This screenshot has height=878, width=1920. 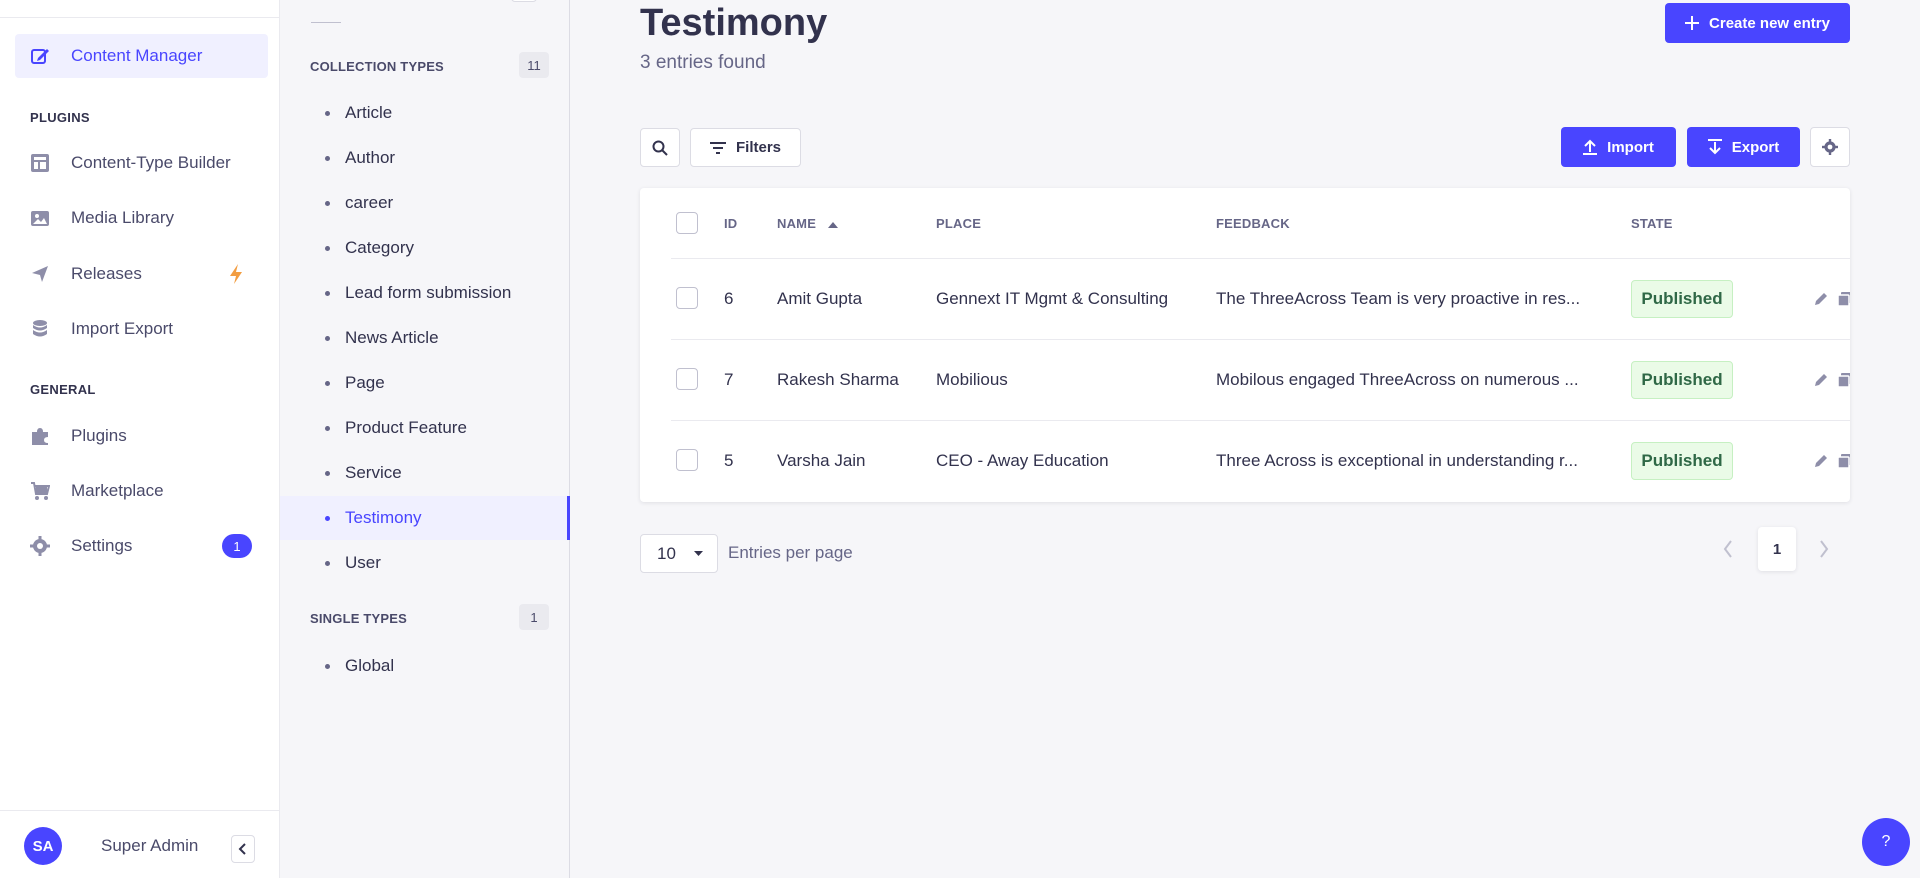 I want to click on subnav-item-label: Product Feature, so click(x=406, y=427).